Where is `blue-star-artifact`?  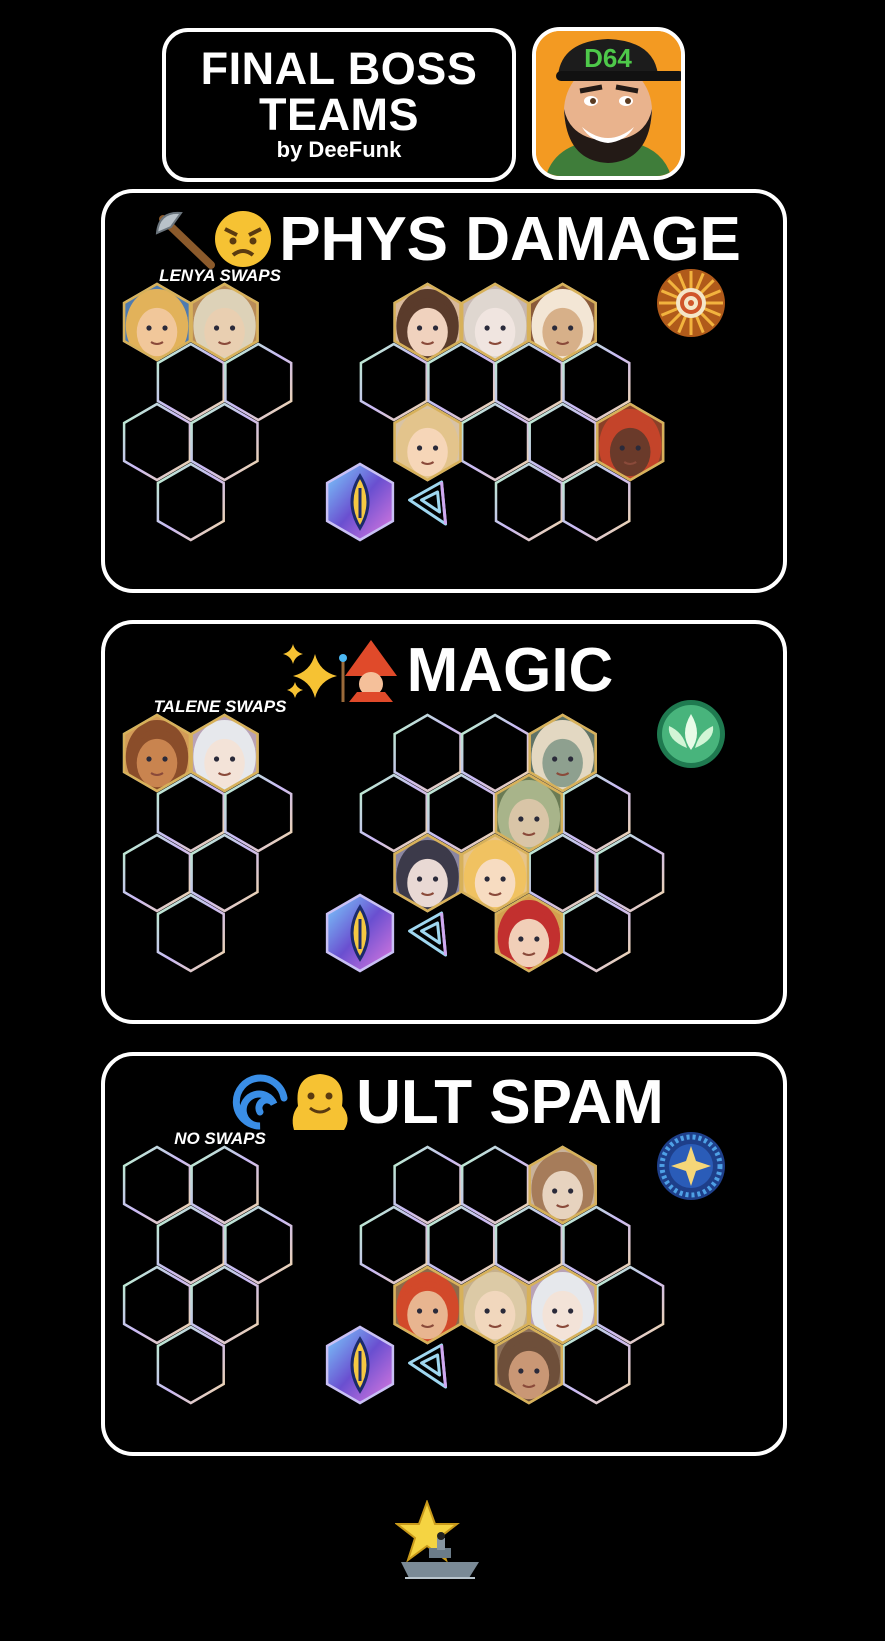 blue-star-artifact is located at coordinates (691, 1166).